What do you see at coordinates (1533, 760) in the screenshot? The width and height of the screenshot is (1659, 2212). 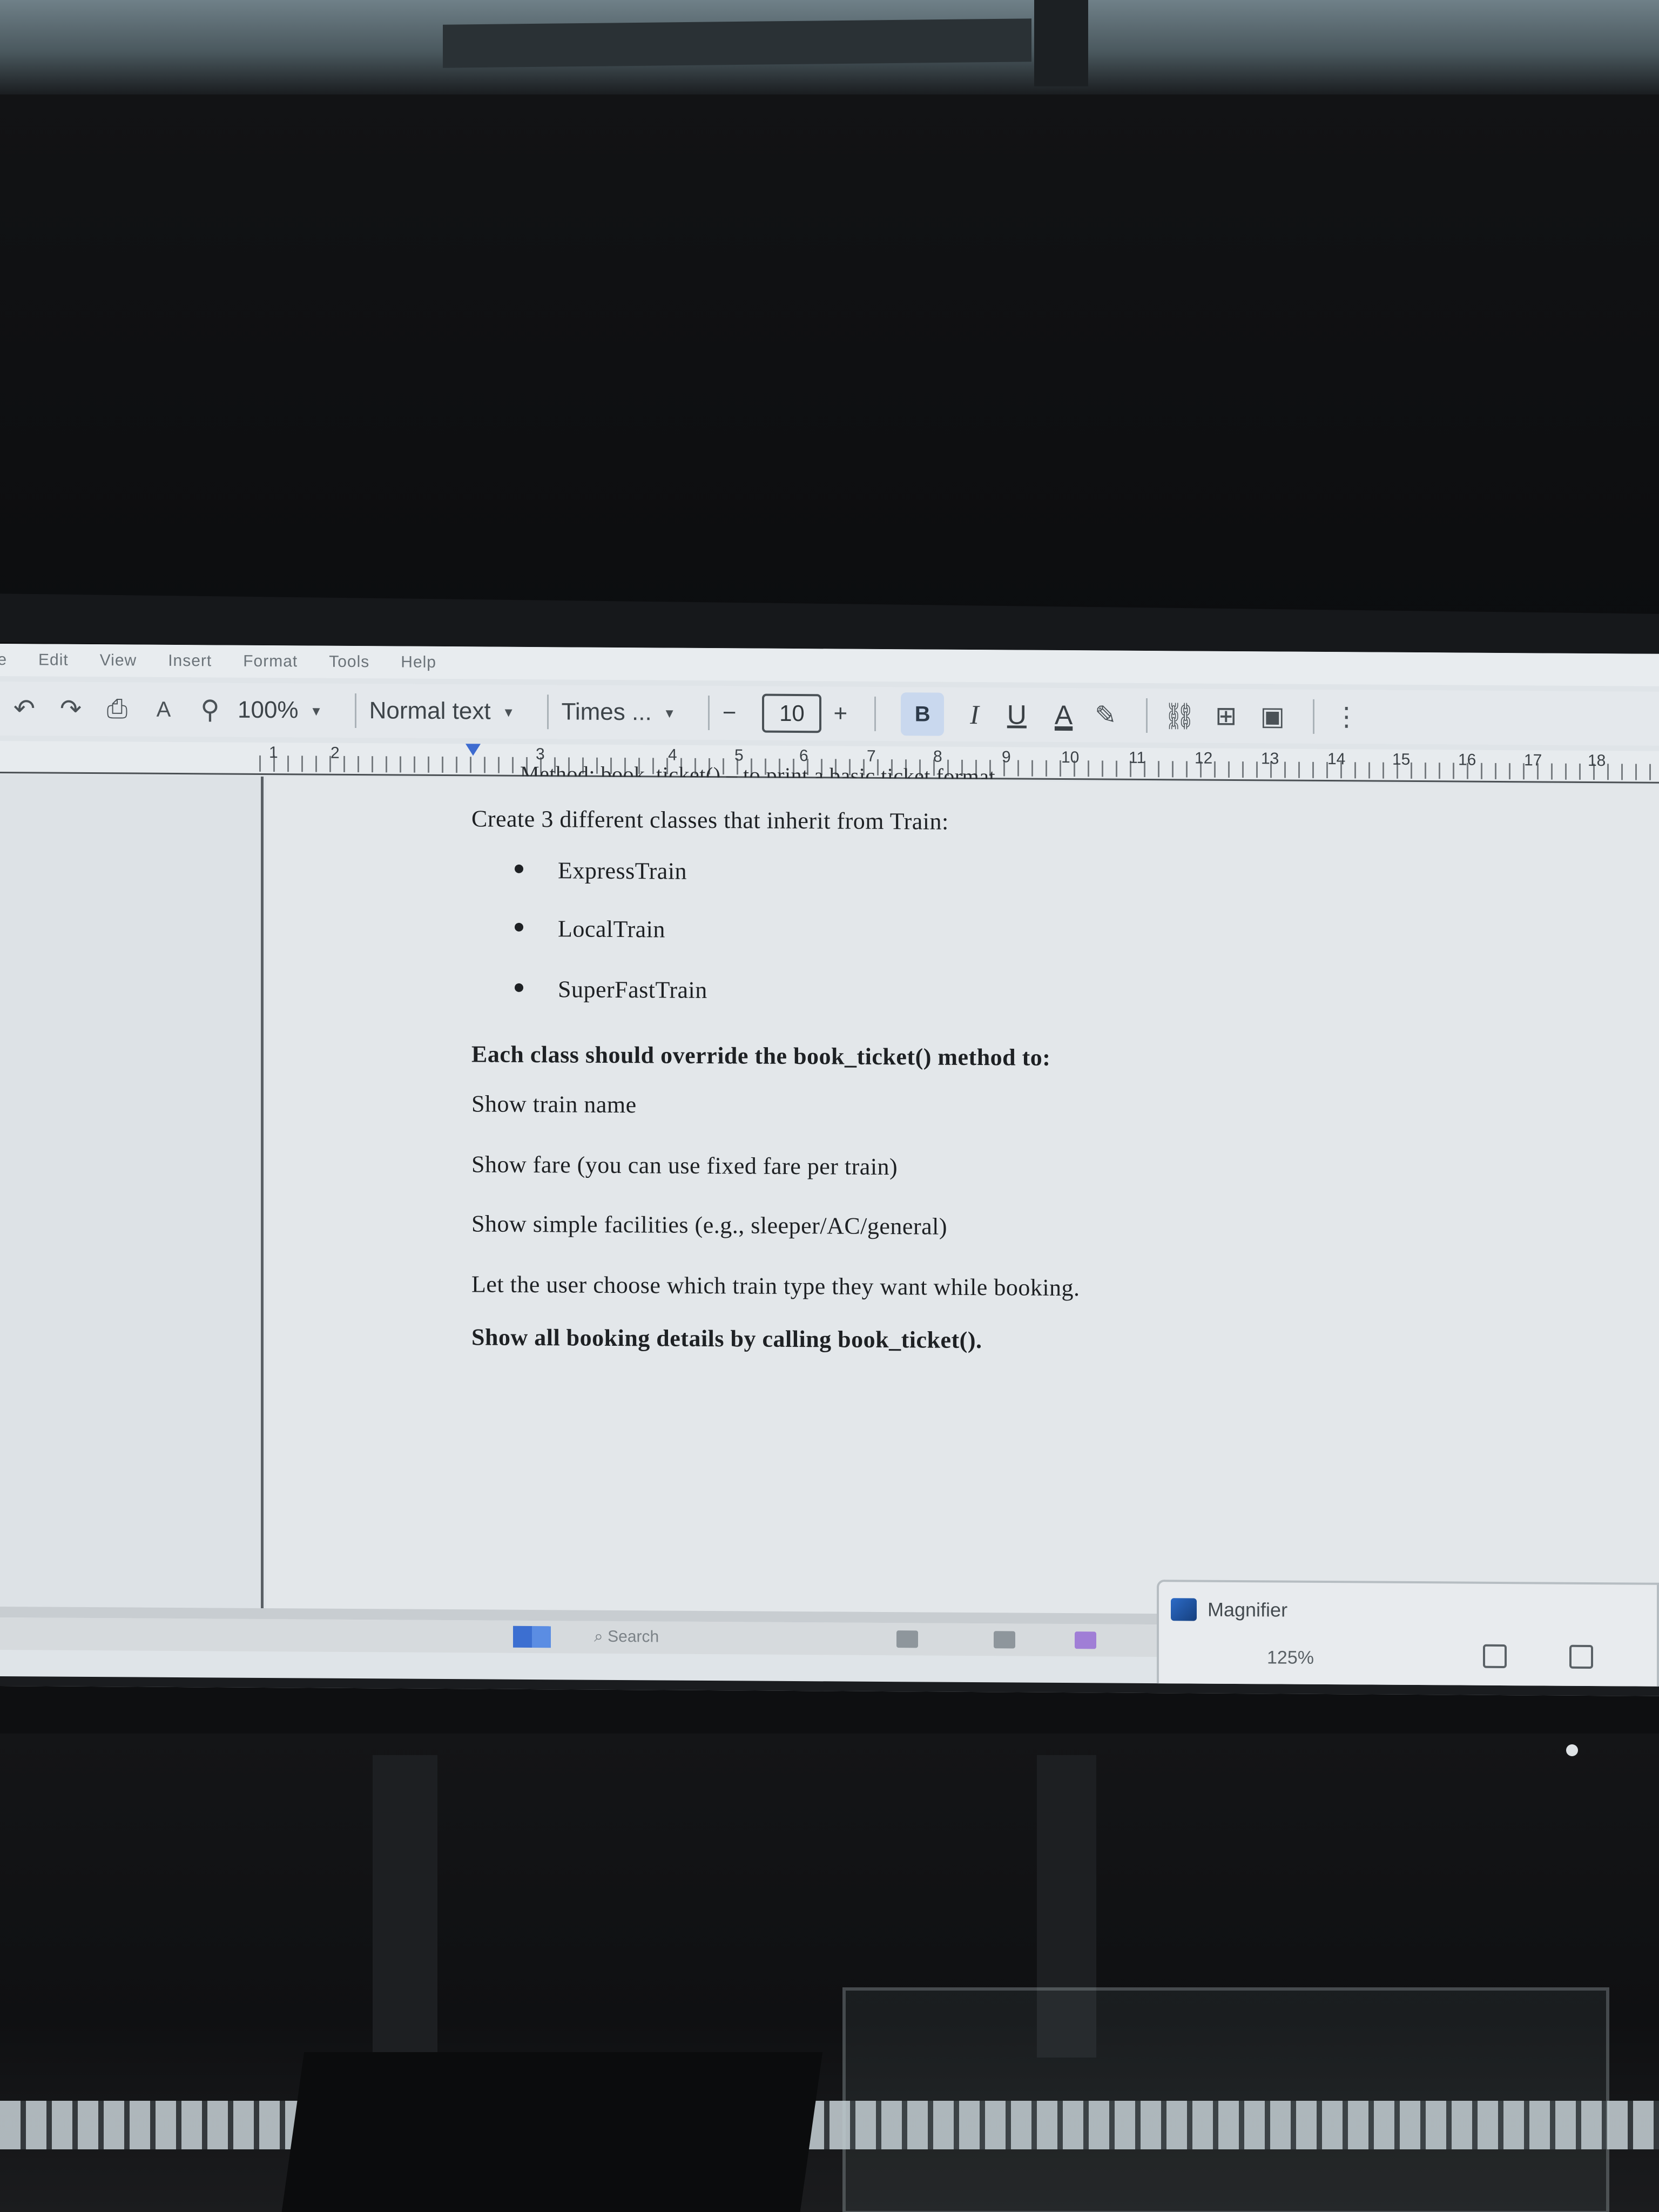 I see `ruler-number: 17` at bounding box center [1533, 760].